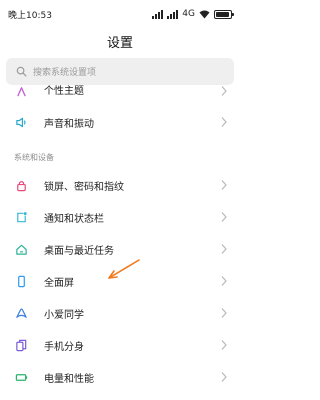  I want to click on setting-label: 桌面与最近任务, so click(79, 251).